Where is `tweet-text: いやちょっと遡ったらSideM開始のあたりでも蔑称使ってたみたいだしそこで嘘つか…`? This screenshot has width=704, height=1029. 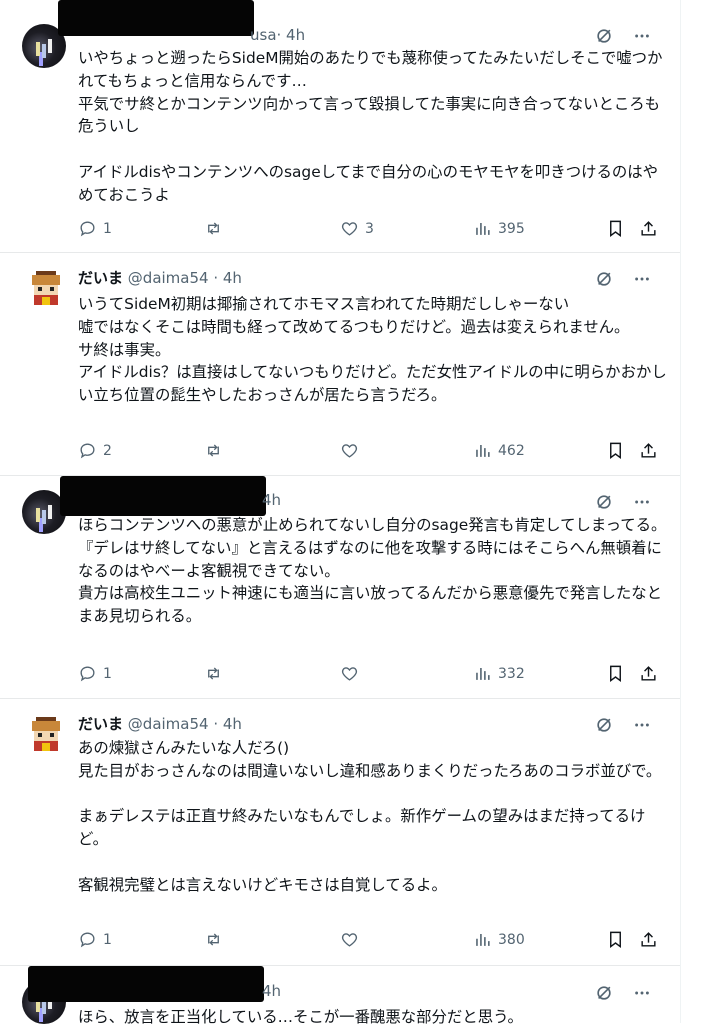
tweet-text: いやちょっと遡ったらSideM開始のあたりでも蔑称使ってたみたいだしそこで嘘つか… is located at coordinates (370, 126).